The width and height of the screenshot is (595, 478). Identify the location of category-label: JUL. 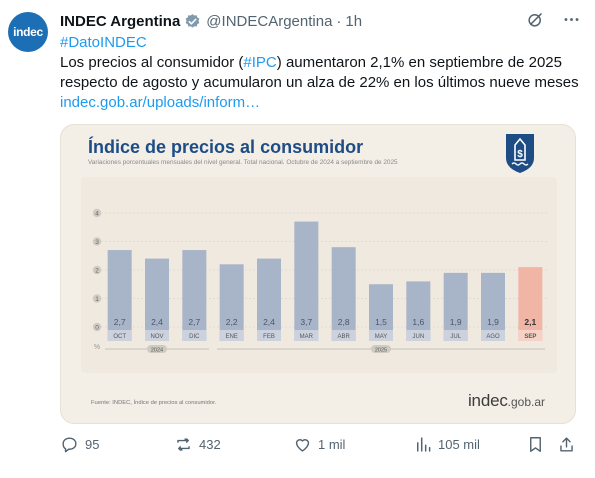
(455, 337).